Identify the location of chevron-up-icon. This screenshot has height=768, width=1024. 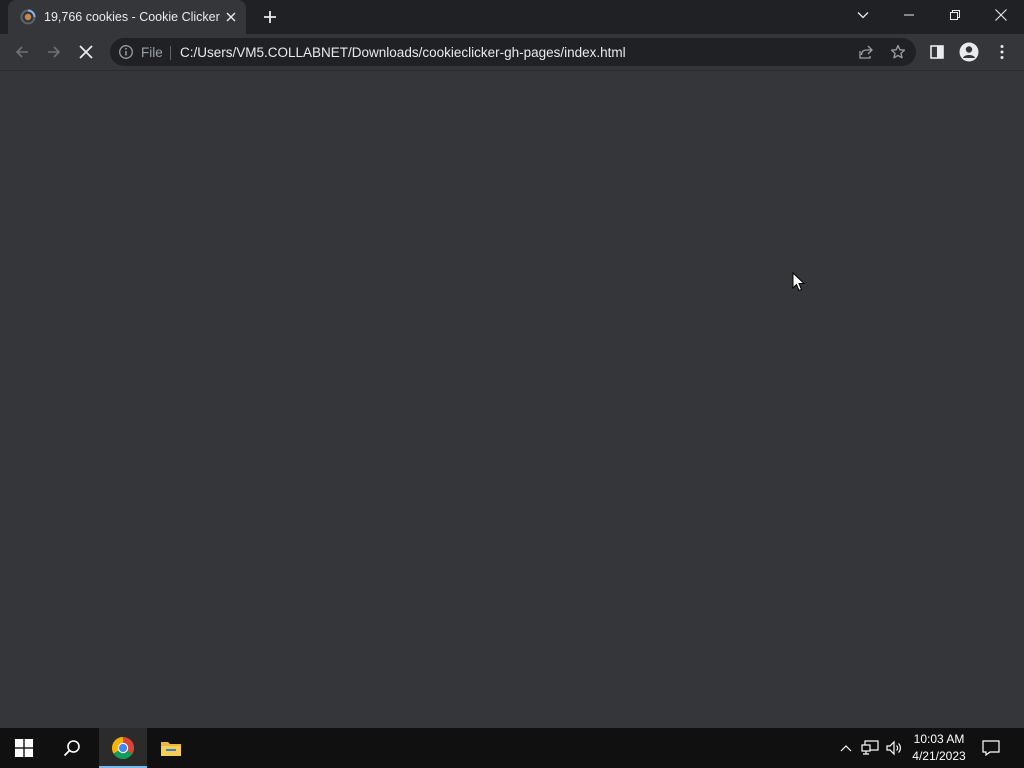
(846, 748).